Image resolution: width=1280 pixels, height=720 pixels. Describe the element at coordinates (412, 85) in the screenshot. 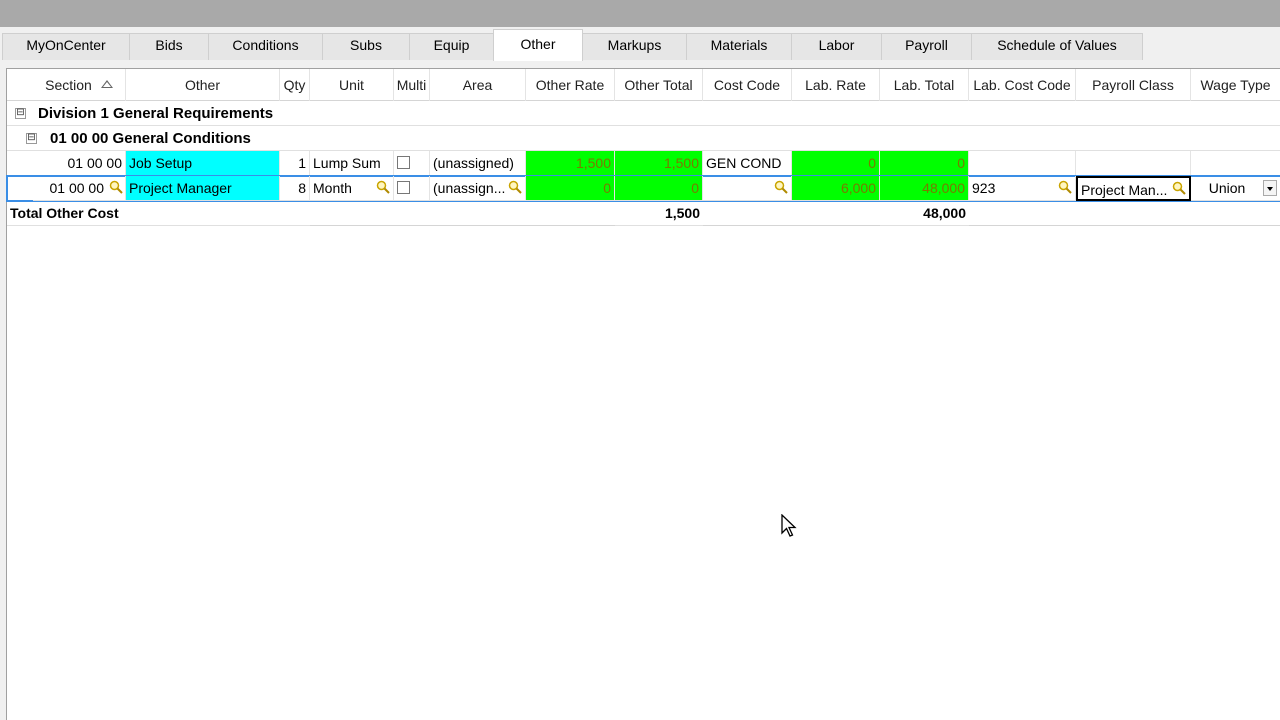

I see `col-header-multi: Multi` at that location.